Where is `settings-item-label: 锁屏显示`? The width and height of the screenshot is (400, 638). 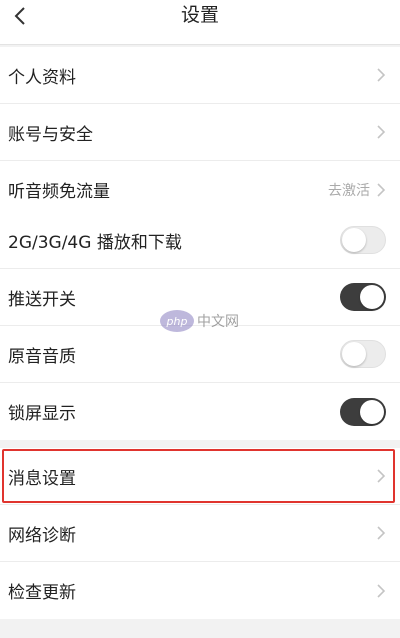 settings-item-label: 锁屏显示 is located at coordinates (42, 414).